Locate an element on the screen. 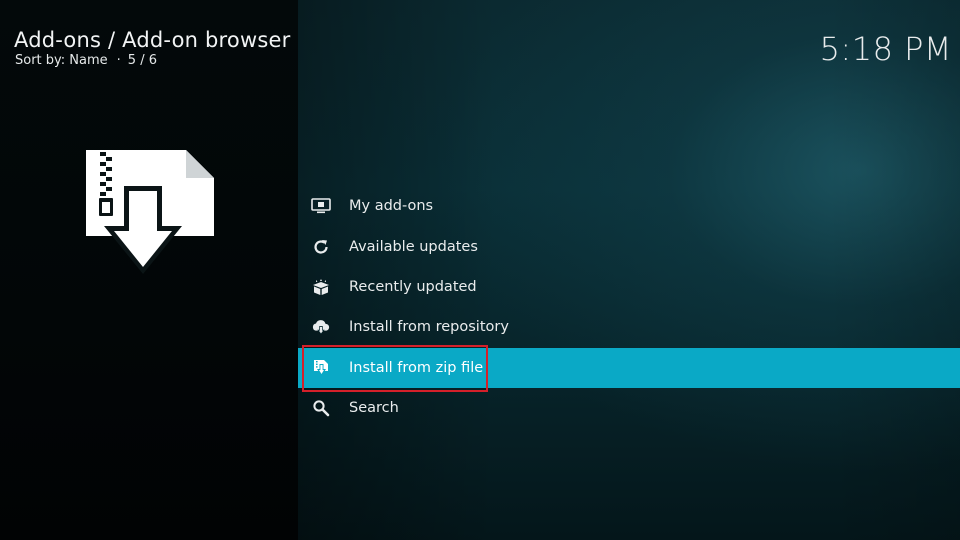 This screenshot has width=960, height=540. menu-item-install-from-zip-file: Install from zip file is located at coordinates (629, 367).